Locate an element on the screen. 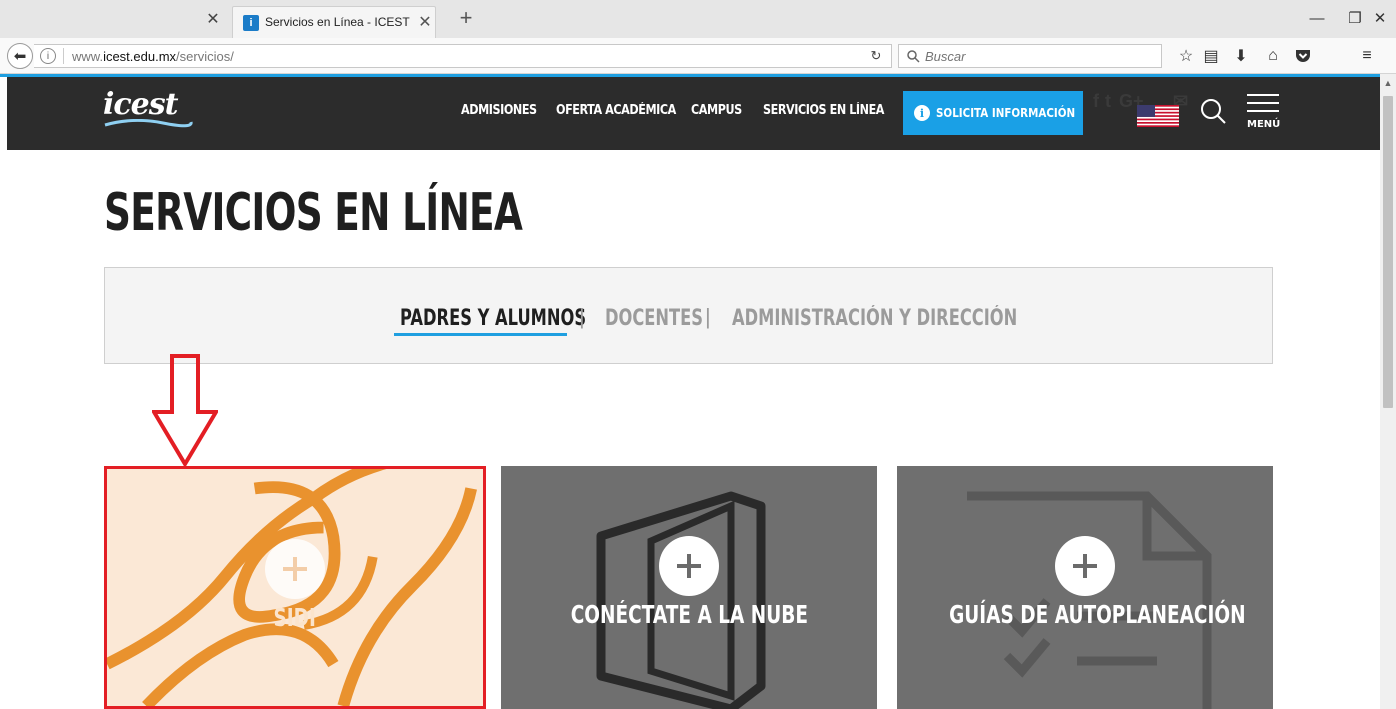  info-icon: i is located at coordinates (922, 113).